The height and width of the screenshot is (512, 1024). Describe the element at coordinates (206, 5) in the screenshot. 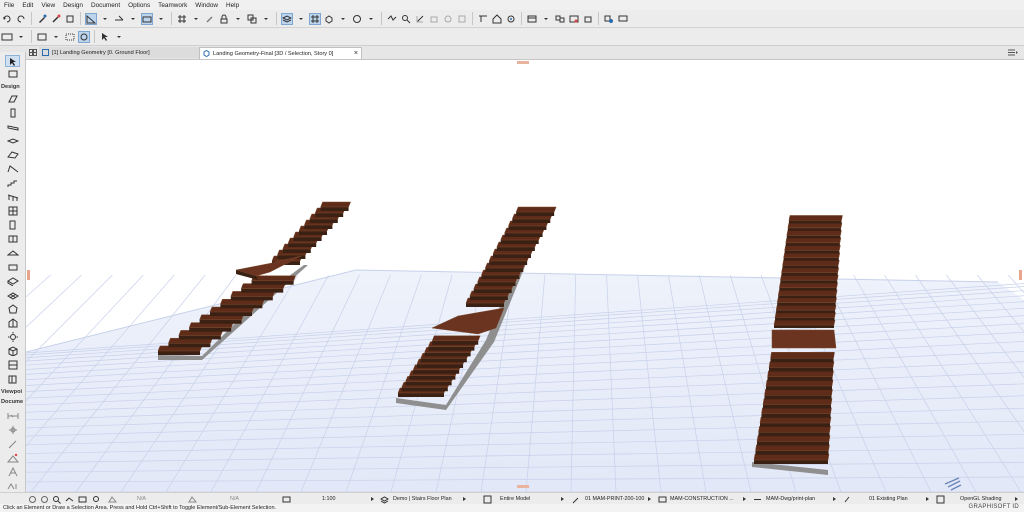

I see `menu-window: Window` at that location.